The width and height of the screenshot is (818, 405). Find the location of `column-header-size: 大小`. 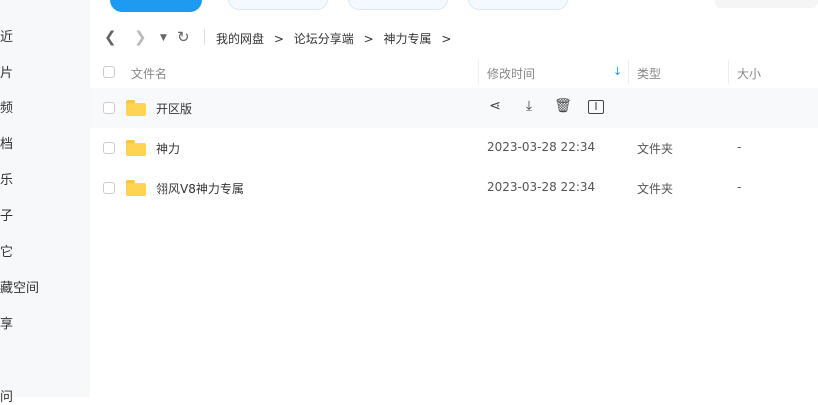

column-header-size: 大小 is located at coordinates (749, 73).